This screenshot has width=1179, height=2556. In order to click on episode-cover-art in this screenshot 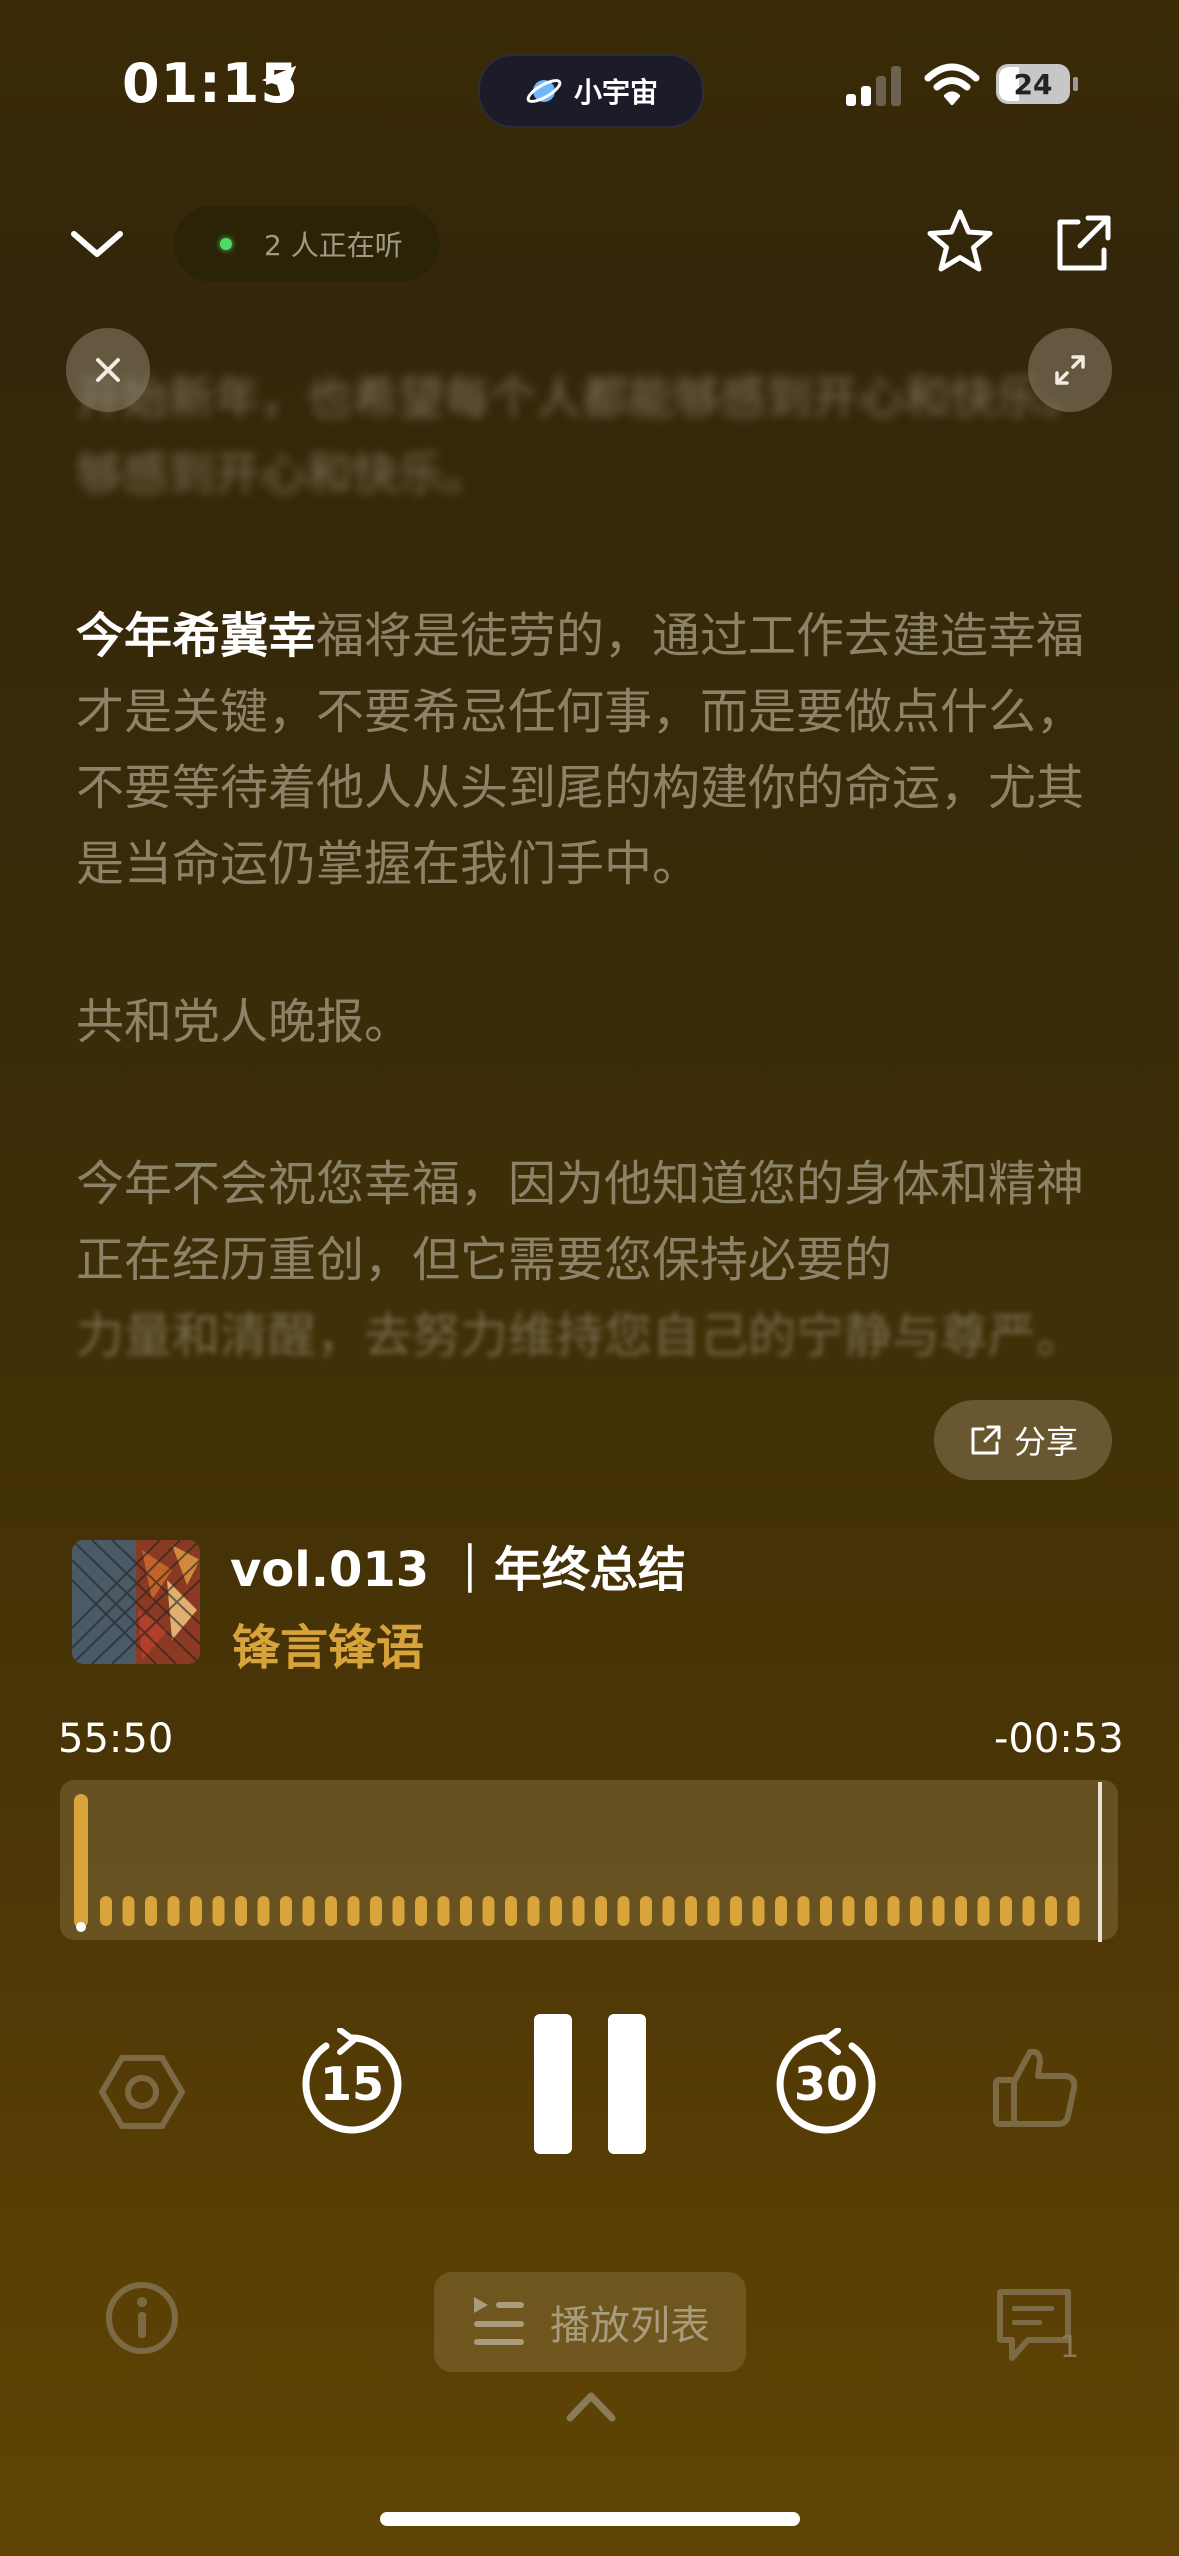, I will do `click(136, 1602)`.